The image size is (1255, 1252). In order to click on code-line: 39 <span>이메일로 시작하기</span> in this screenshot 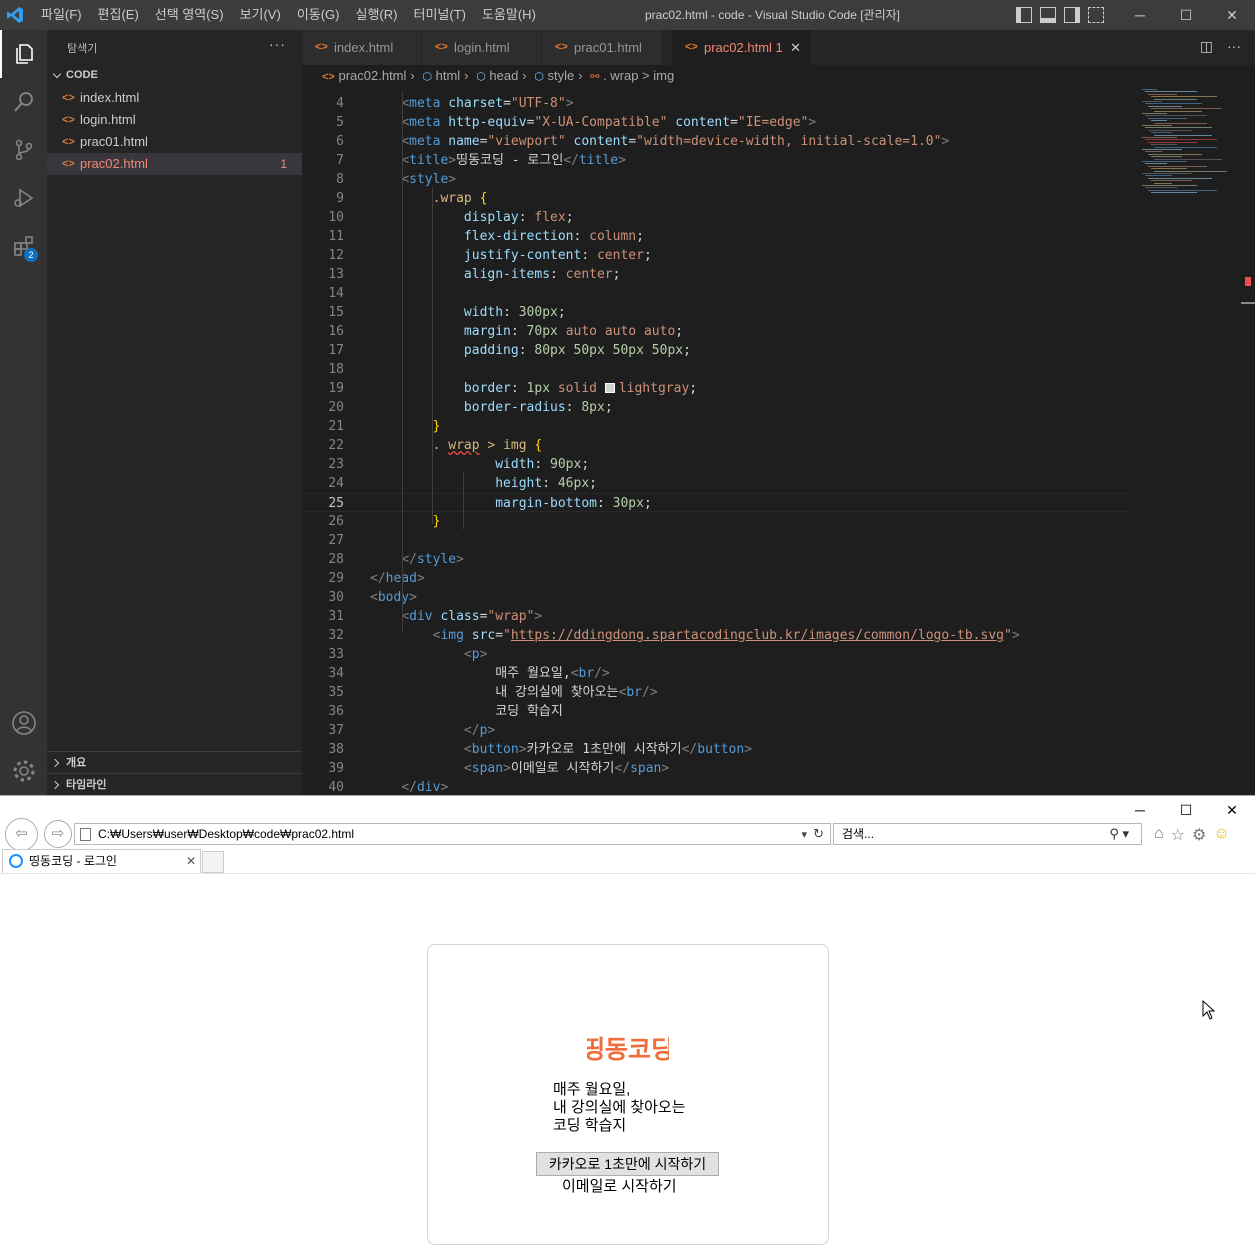, I will do `click(717, 768)`.